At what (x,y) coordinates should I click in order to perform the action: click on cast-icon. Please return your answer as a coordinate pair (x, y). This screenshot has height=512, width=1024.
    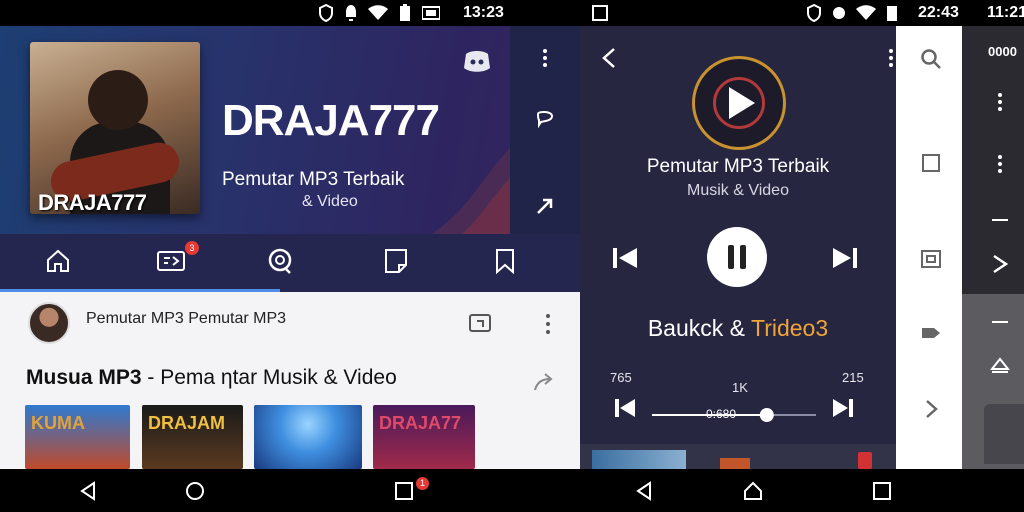
    Looking at the image, I should click on (480, 324).